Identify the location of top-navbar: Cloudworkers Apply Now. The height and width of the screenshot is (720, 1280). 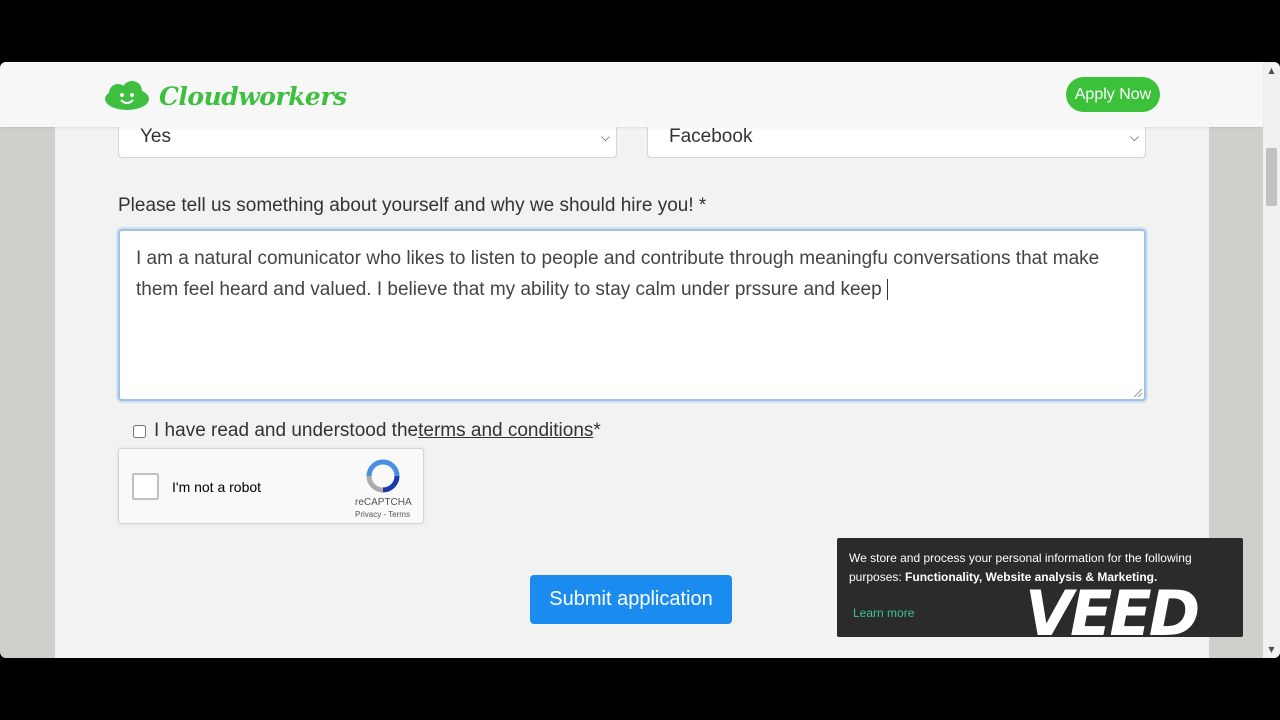
(631, 94).